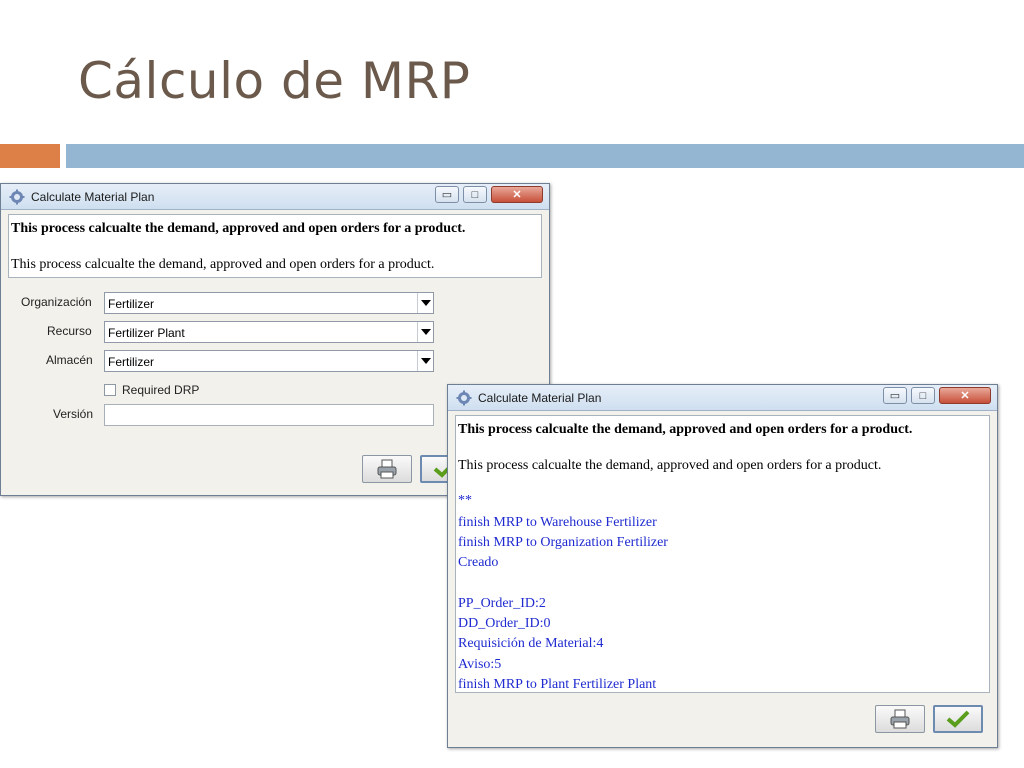 The width and height of the screenshot is (1024, 768). What do you see at coordinates (269, 415) in the screenshot?
I see `version-input` at bounding box center [269, 415].